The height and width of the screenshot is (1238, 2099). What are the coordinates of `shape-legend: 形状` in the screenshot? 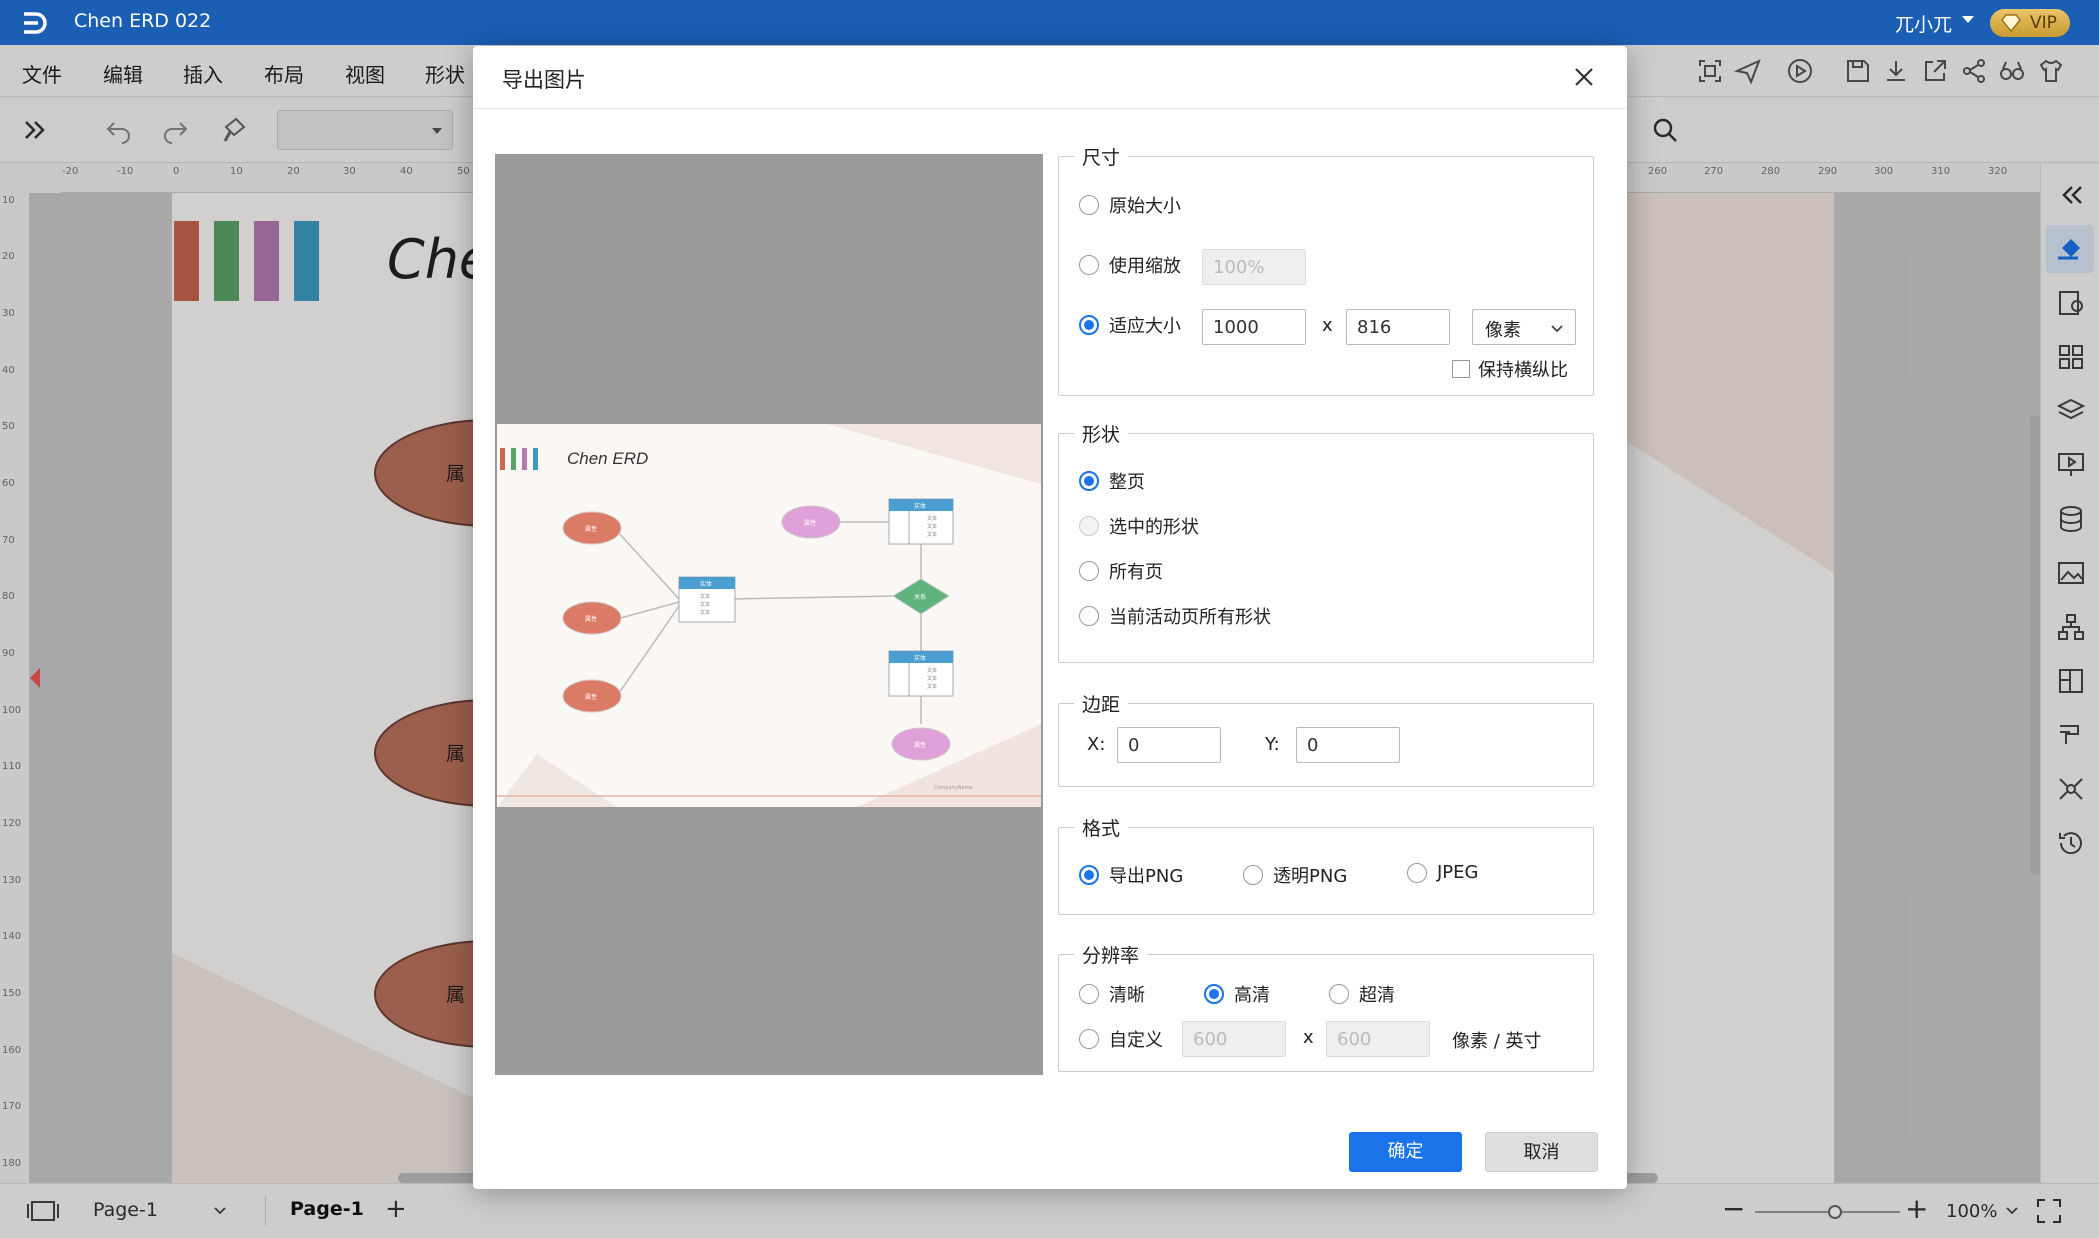 It's located at (1101, 433).